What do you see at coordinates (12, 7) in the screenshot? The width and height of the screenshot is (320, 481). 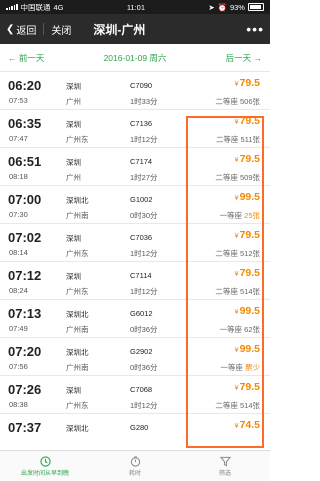 I see `signal-icon` at bounding box center [12, 7].